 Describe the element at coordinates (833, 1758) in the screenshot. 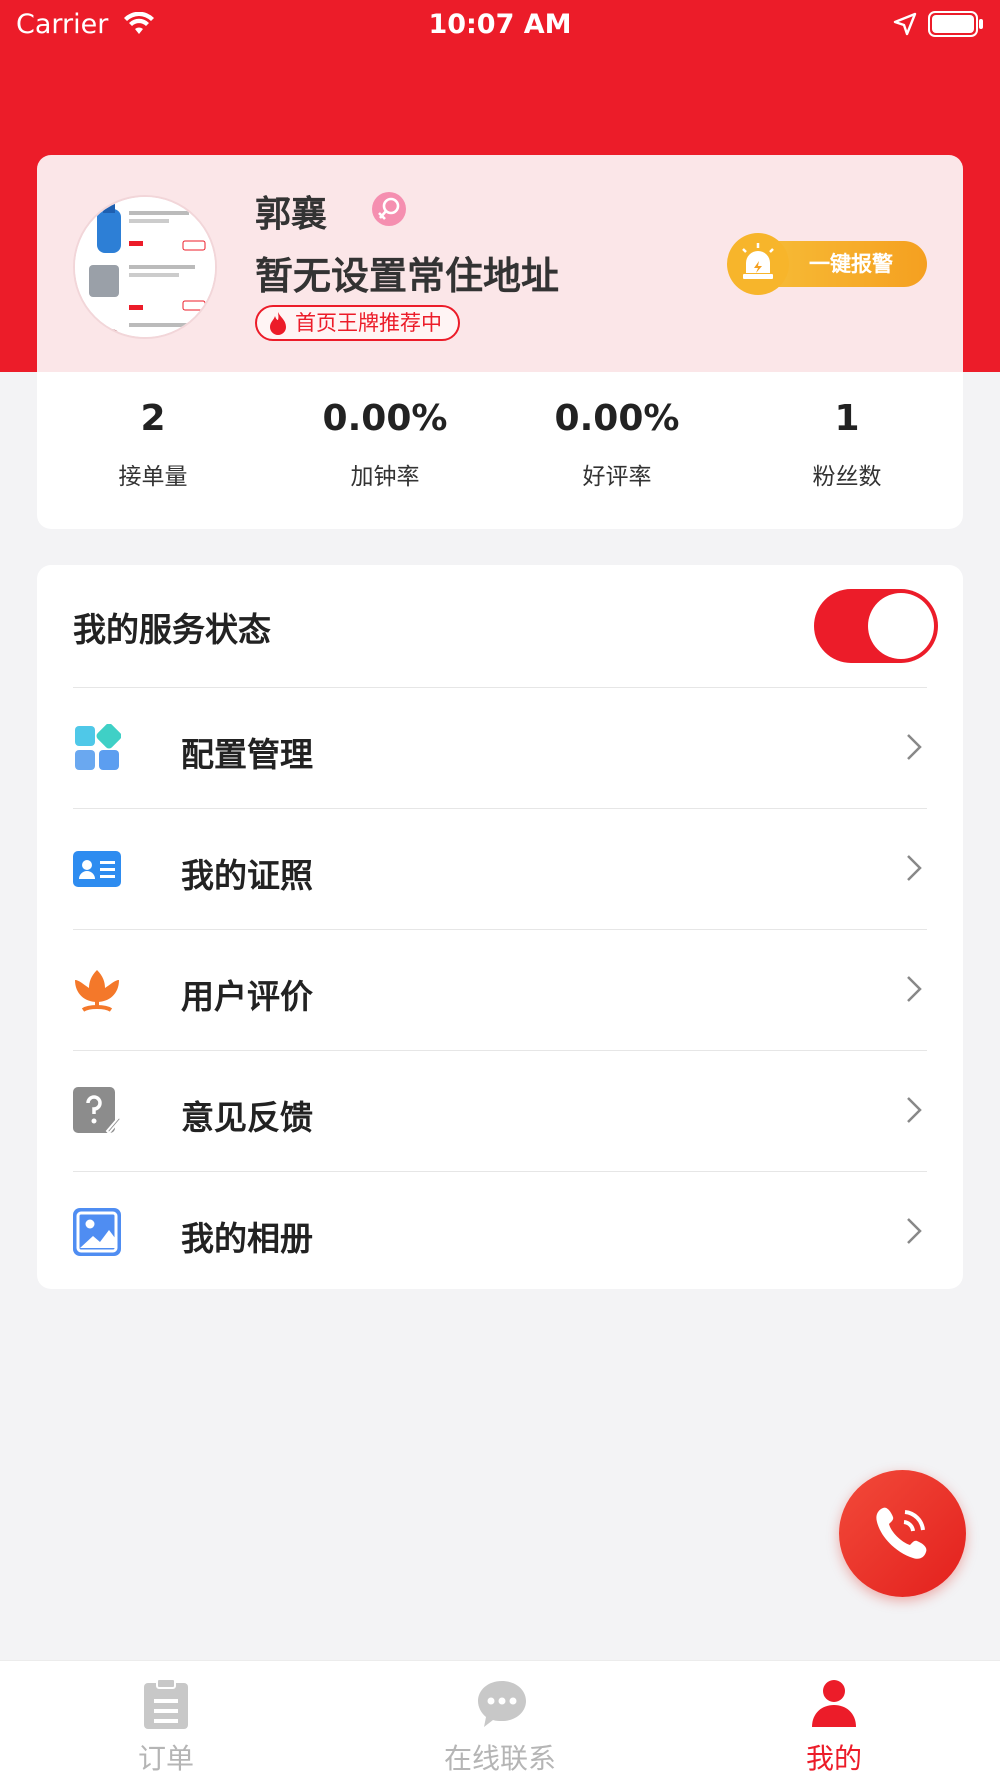

I see `tab-label: 我的` at that location.